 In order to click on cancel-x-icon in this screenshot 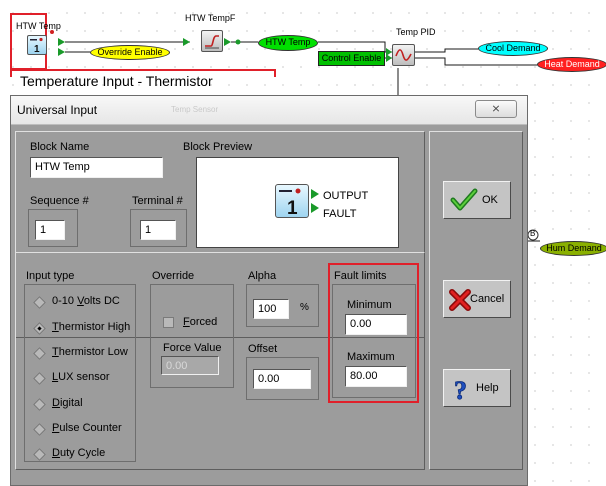, I will do `click(460, 300)`.